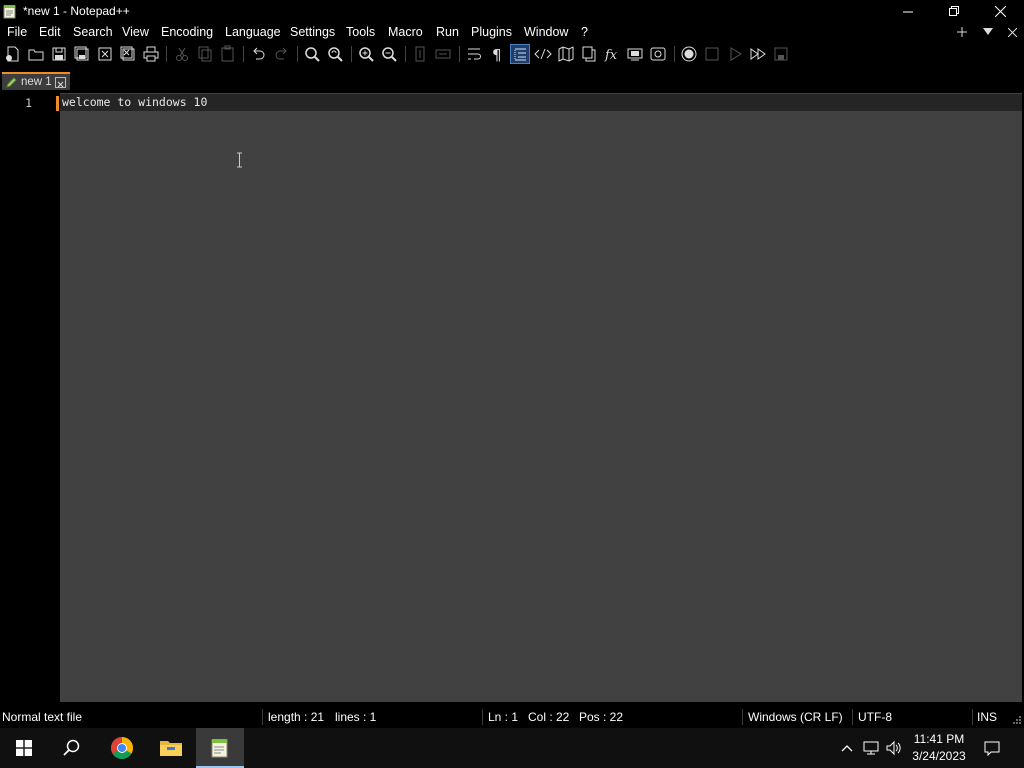 The image size is (1024, 768). I want to click on volume-icon, so click(894, 748).